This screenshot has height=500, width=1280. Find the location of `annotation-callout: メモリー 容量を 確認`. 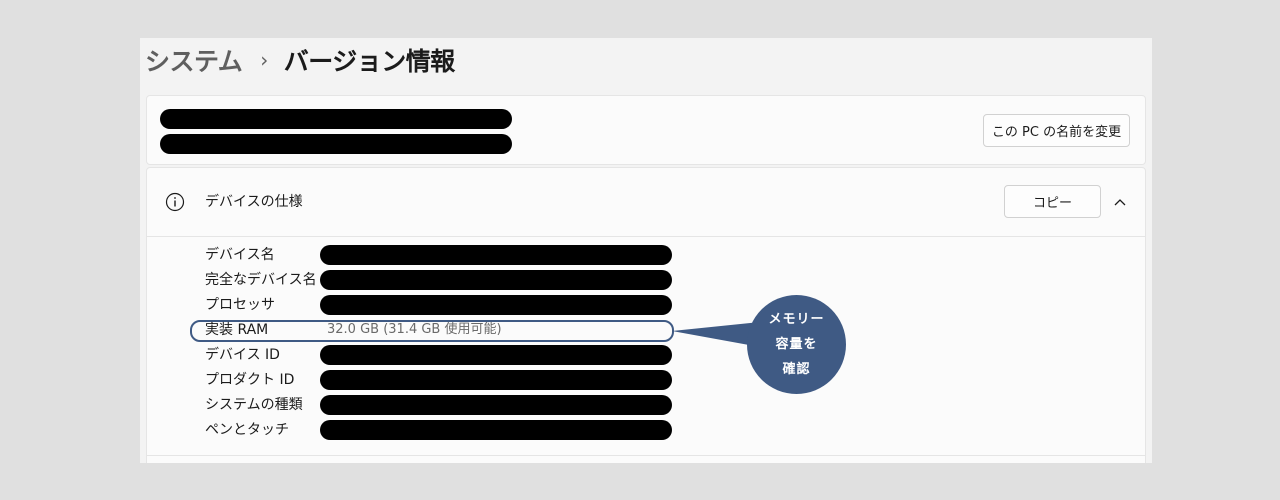

annotation-callout: メモリー 容量を 確認 is located at coordinates (796, 344).